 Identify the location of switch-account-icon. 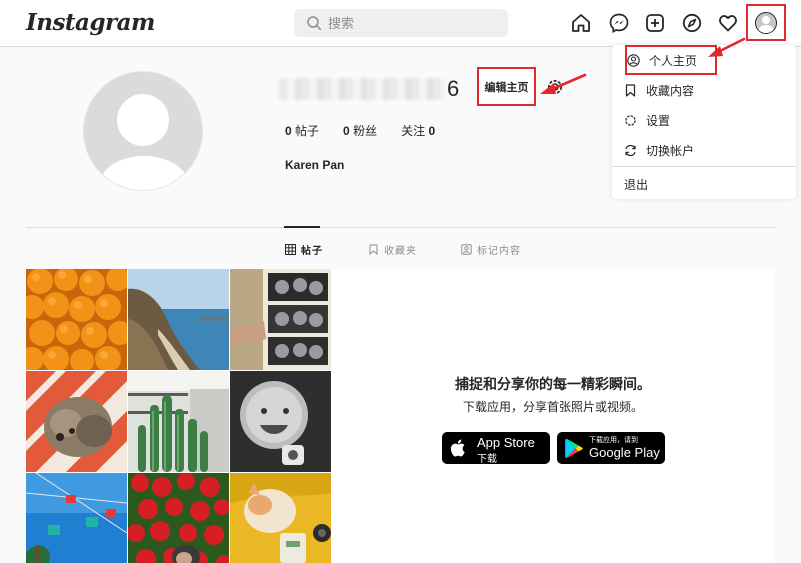
(630, 150).